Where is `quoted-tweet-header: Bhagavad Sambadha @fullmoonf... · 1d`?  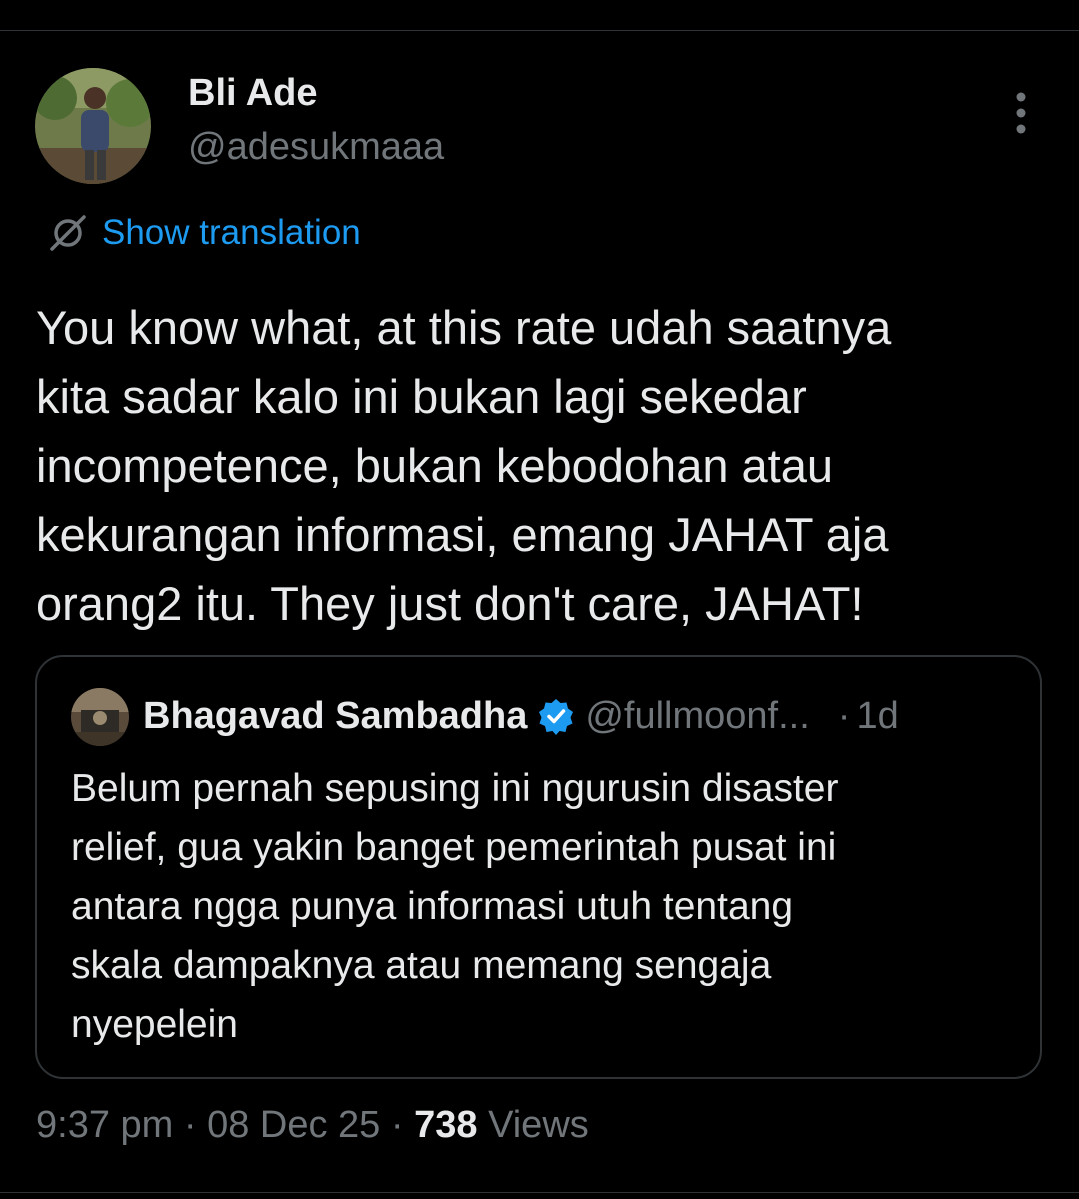
quoted-tweet-header: Bhagavad Sambadha @fullmoonf... · 1d is located at coordinates (521, 716).